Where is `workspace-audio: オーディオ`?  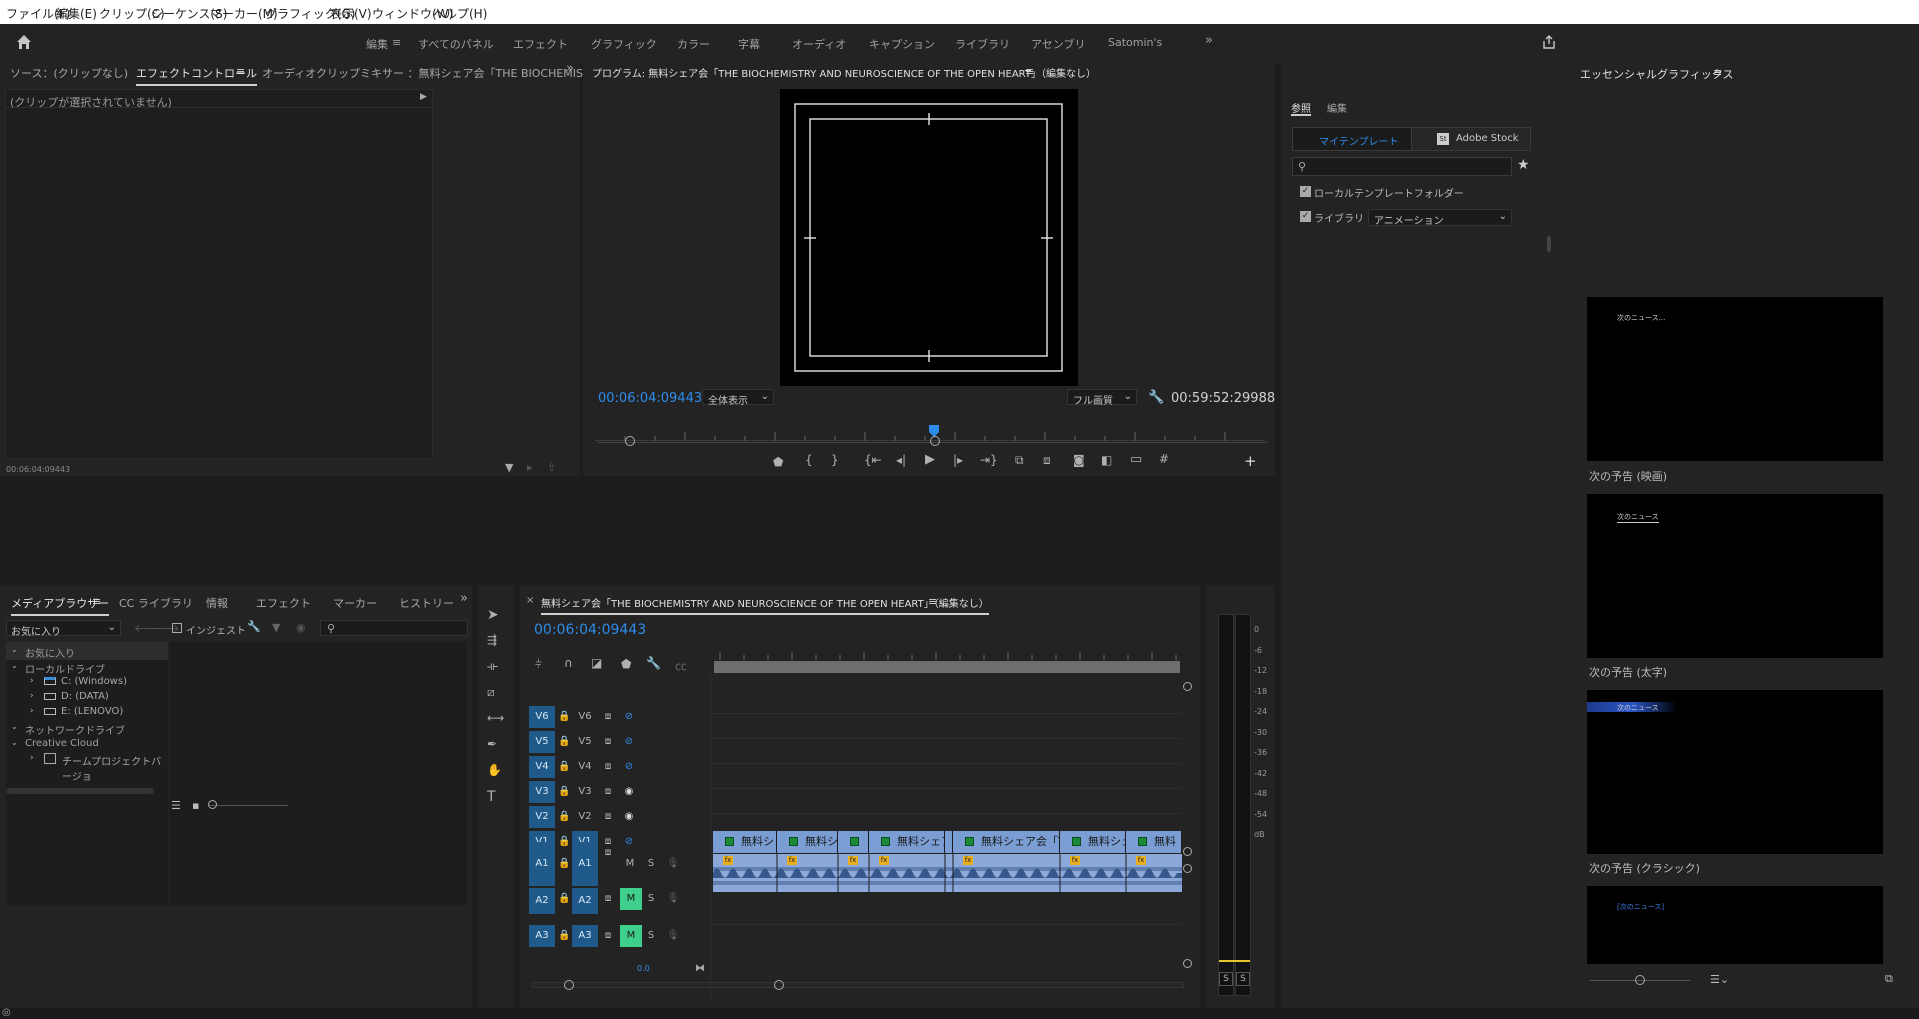
workspace-audio: オーディオ is located at coordinates (819, 44).